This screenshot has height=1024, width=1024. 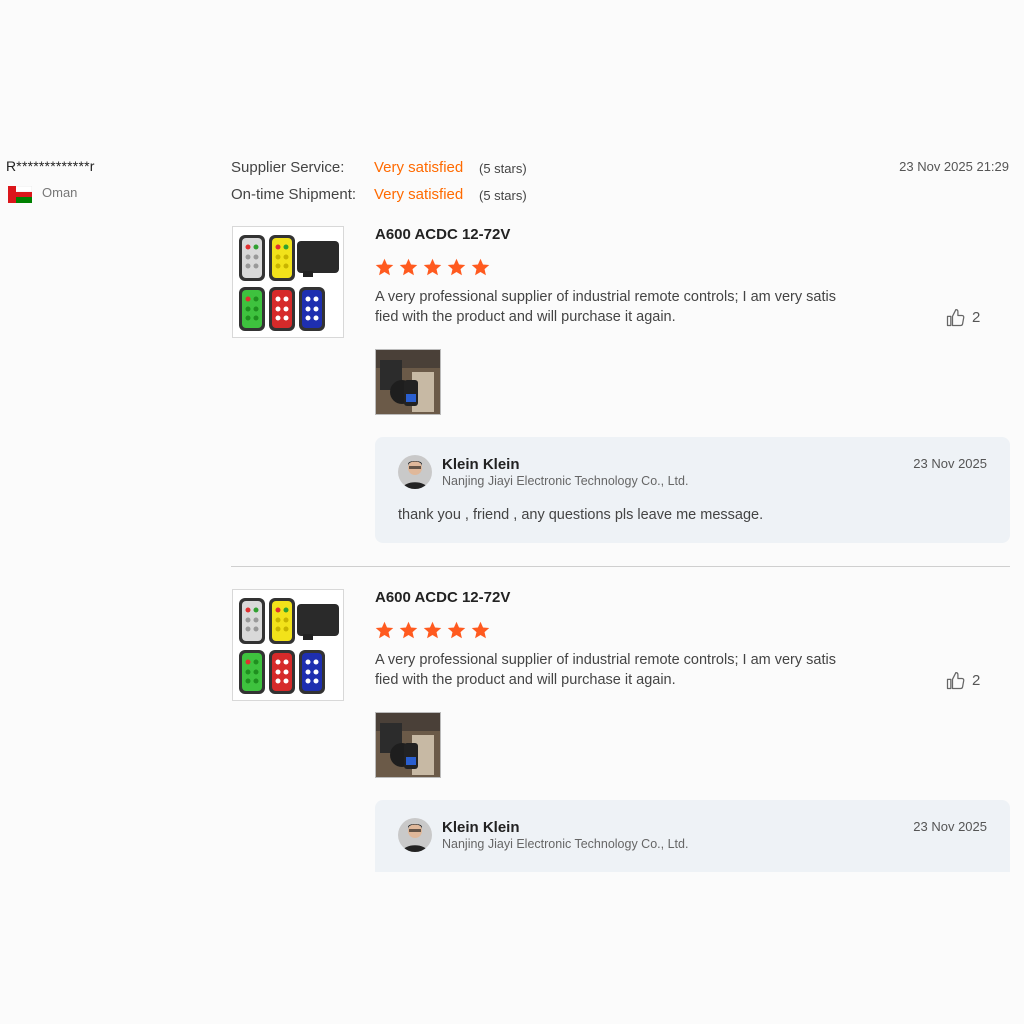 What do you see at coordinates (419, 194) in the screenshot?
I see `shipment-value: Very satisfied` at bounding box center [419, 194].